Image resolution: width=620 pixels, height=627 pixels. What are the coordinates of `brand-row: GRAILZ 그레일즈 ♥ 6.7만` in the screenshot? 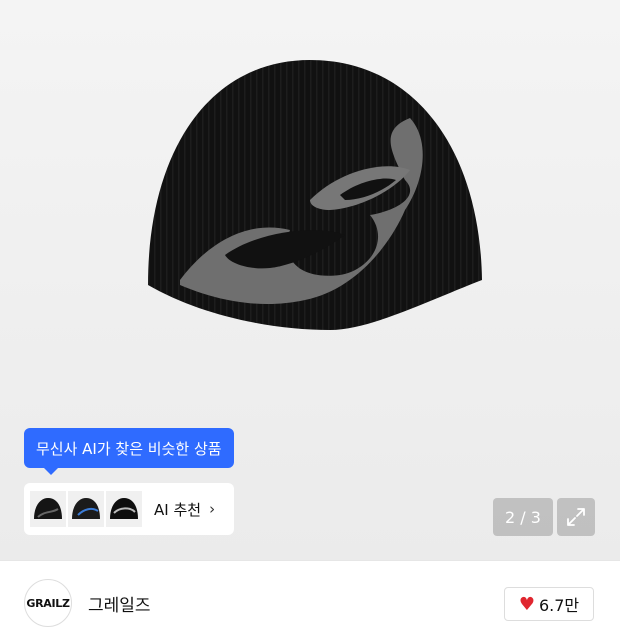 It's located at (310, 593).